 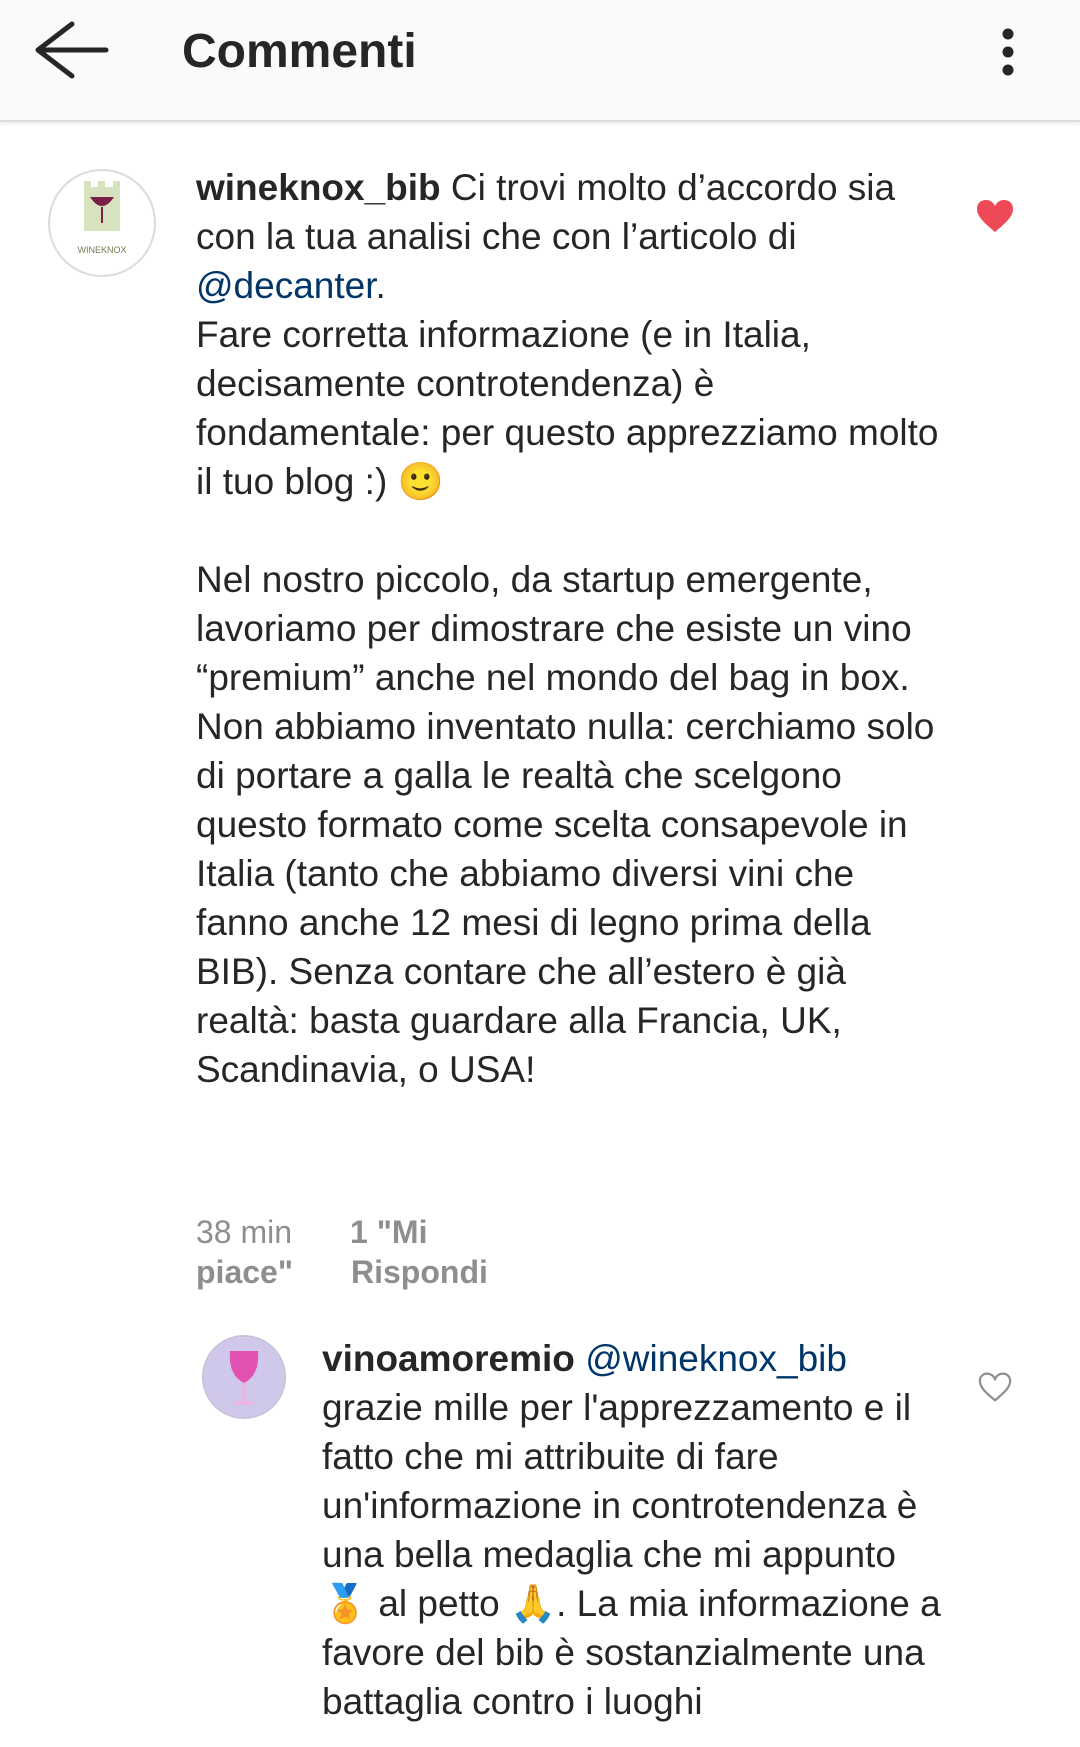 What do you see at coordinates (244, 1232) in the screenshot?
I see `comment-time: 38 min` at bounding box center [244, 1232].